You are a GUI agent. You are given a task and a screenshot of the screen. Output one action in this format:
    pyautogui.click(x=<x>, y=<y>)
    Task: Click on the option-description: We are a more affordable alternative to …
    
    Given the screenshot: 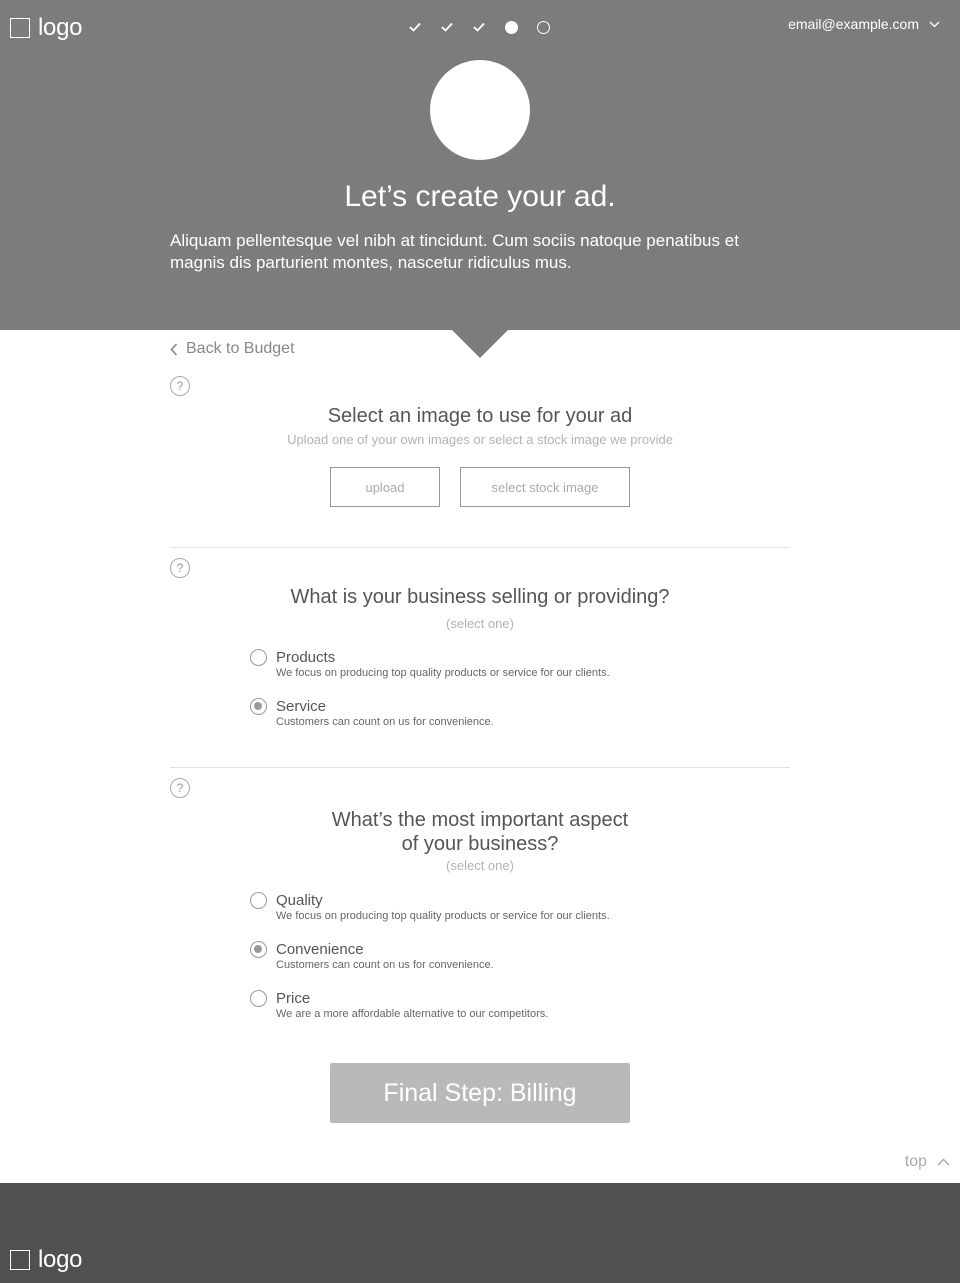 What is the action you would take?
    pyautogui.click(x=412, y=1014)
    